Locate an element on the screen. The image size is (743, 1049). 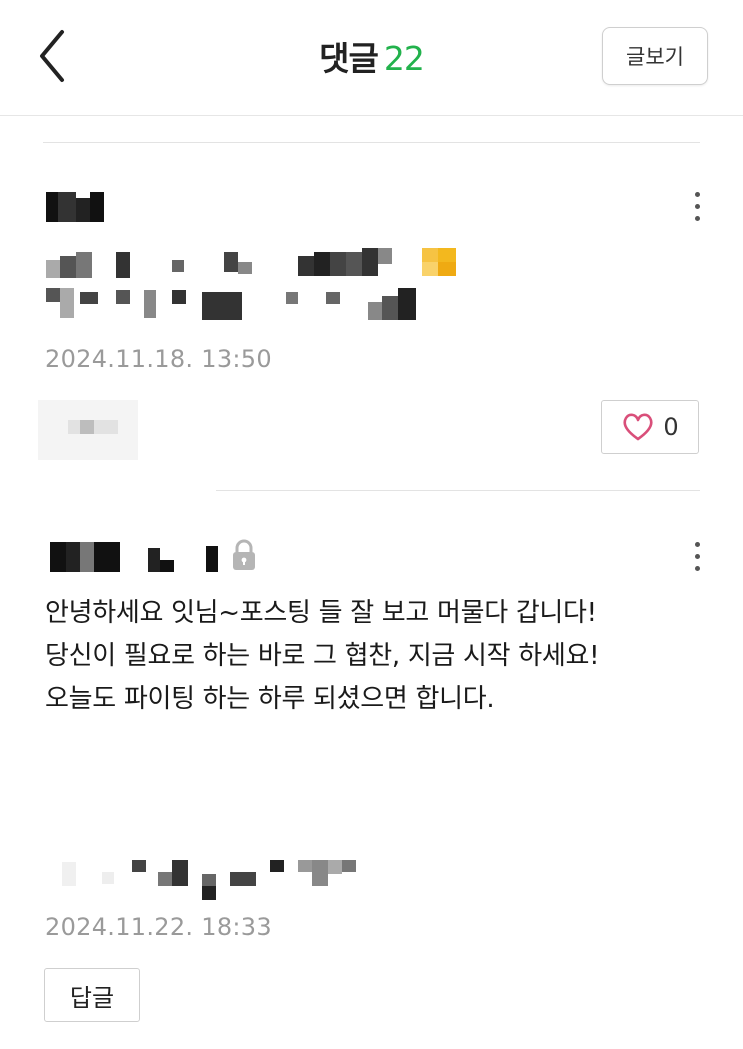
comment-timestamp: 2024.11.18. 13:50 is located at coordinates (158, 359).